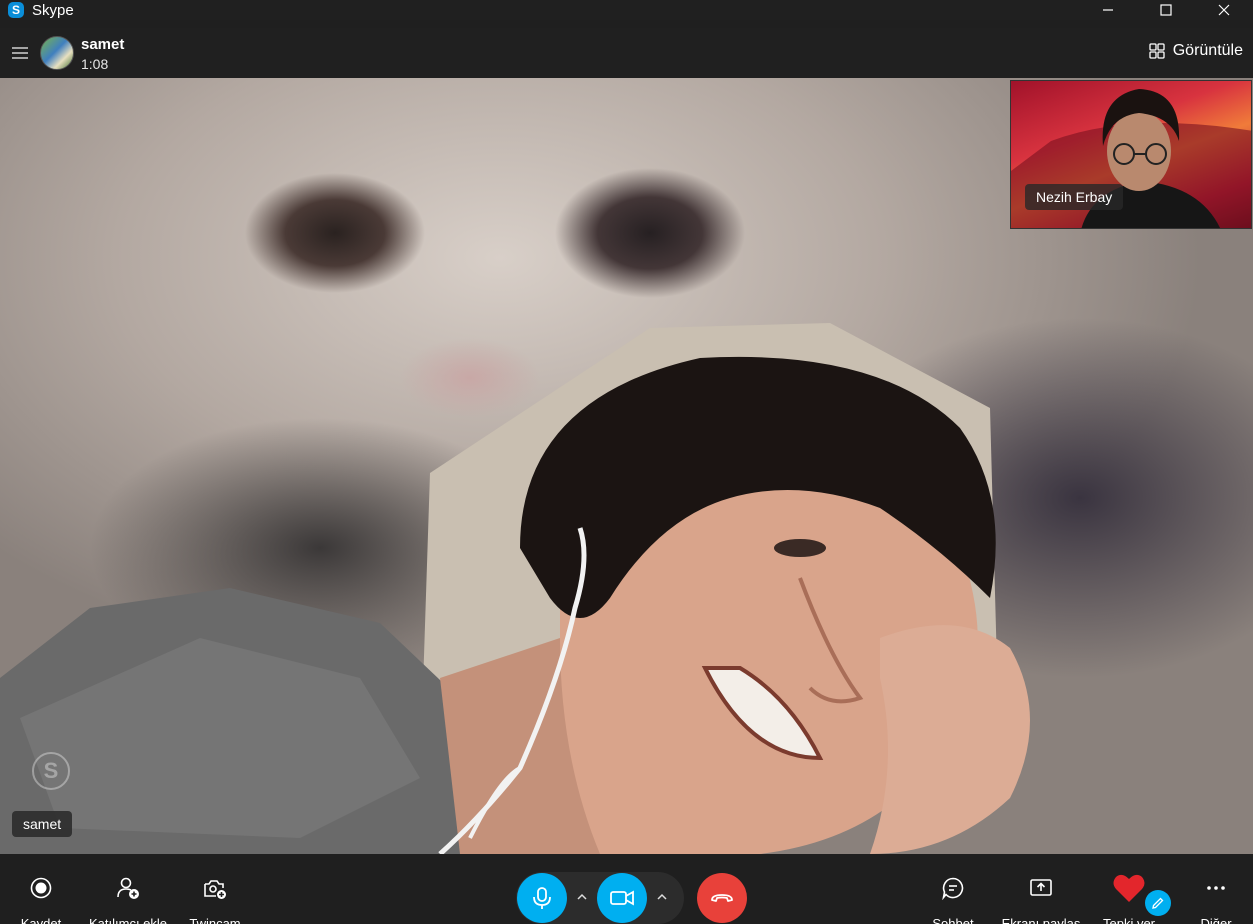 This screenshot has height=924, width=1253. Describe the element at coordinates (953, 920) in the screenshot. I see `chat-label: Sohbet` at that location.